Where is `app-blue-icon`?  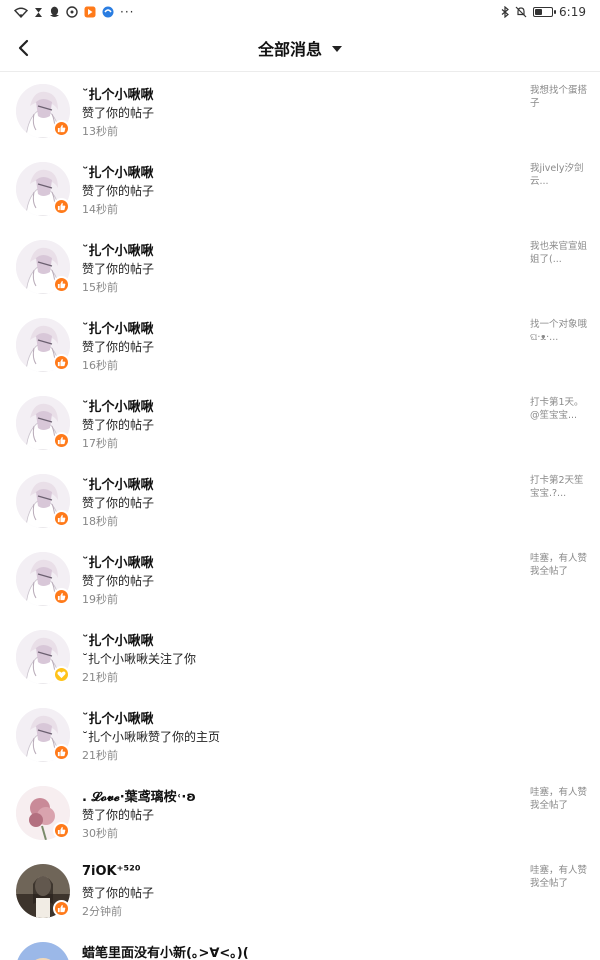
app-blue-icon is located at coordinates (108, 12).